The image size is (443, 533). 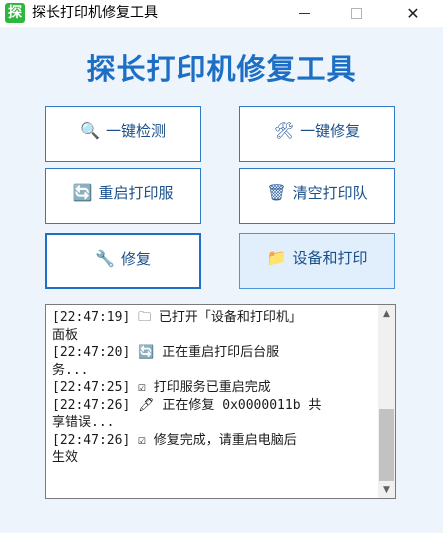 I want to click on button-label: 一键检测, so click(x=135, y=131).